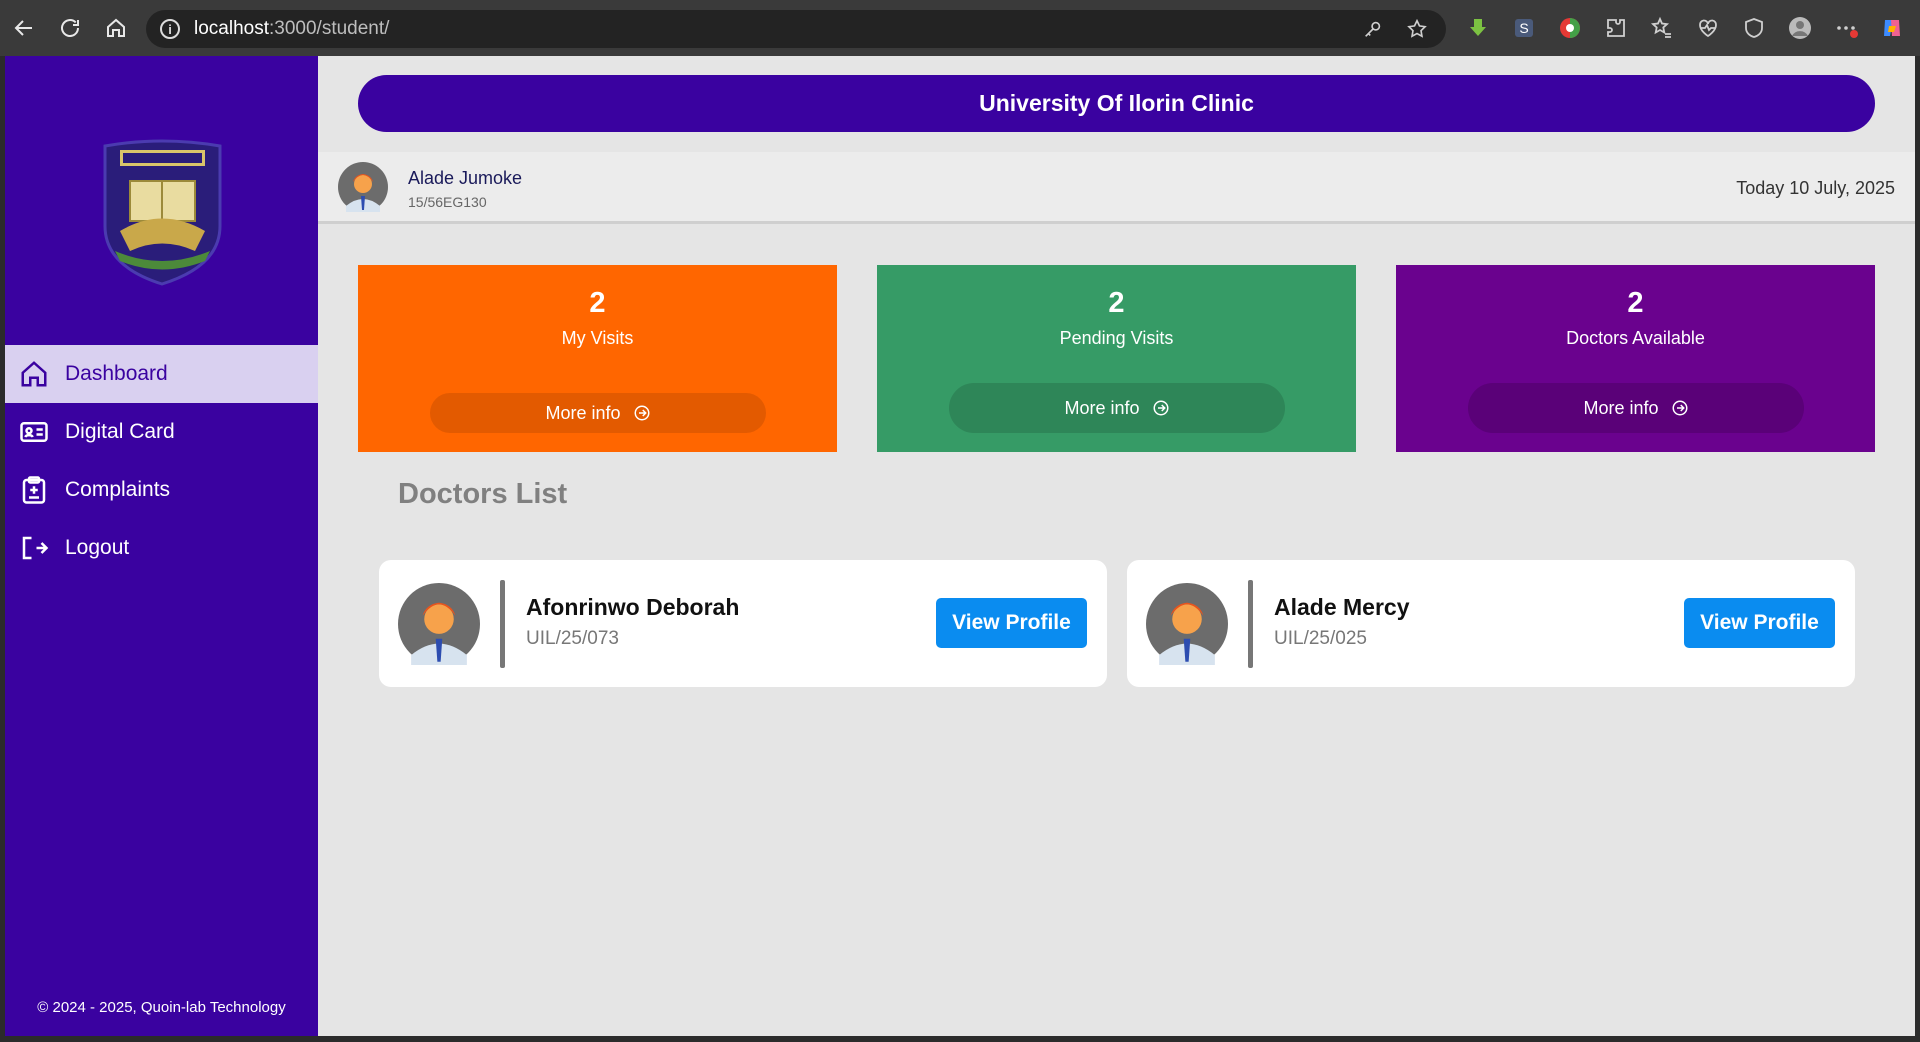 Image resolution: width=1920 pixels, height=1042 pixels. What do you see at coordinates (1491, 623) in the screenshot?
I see `doctor-card: Alade Mercy UIL/25/025 View Profile` at bounding box center [1491, 623].